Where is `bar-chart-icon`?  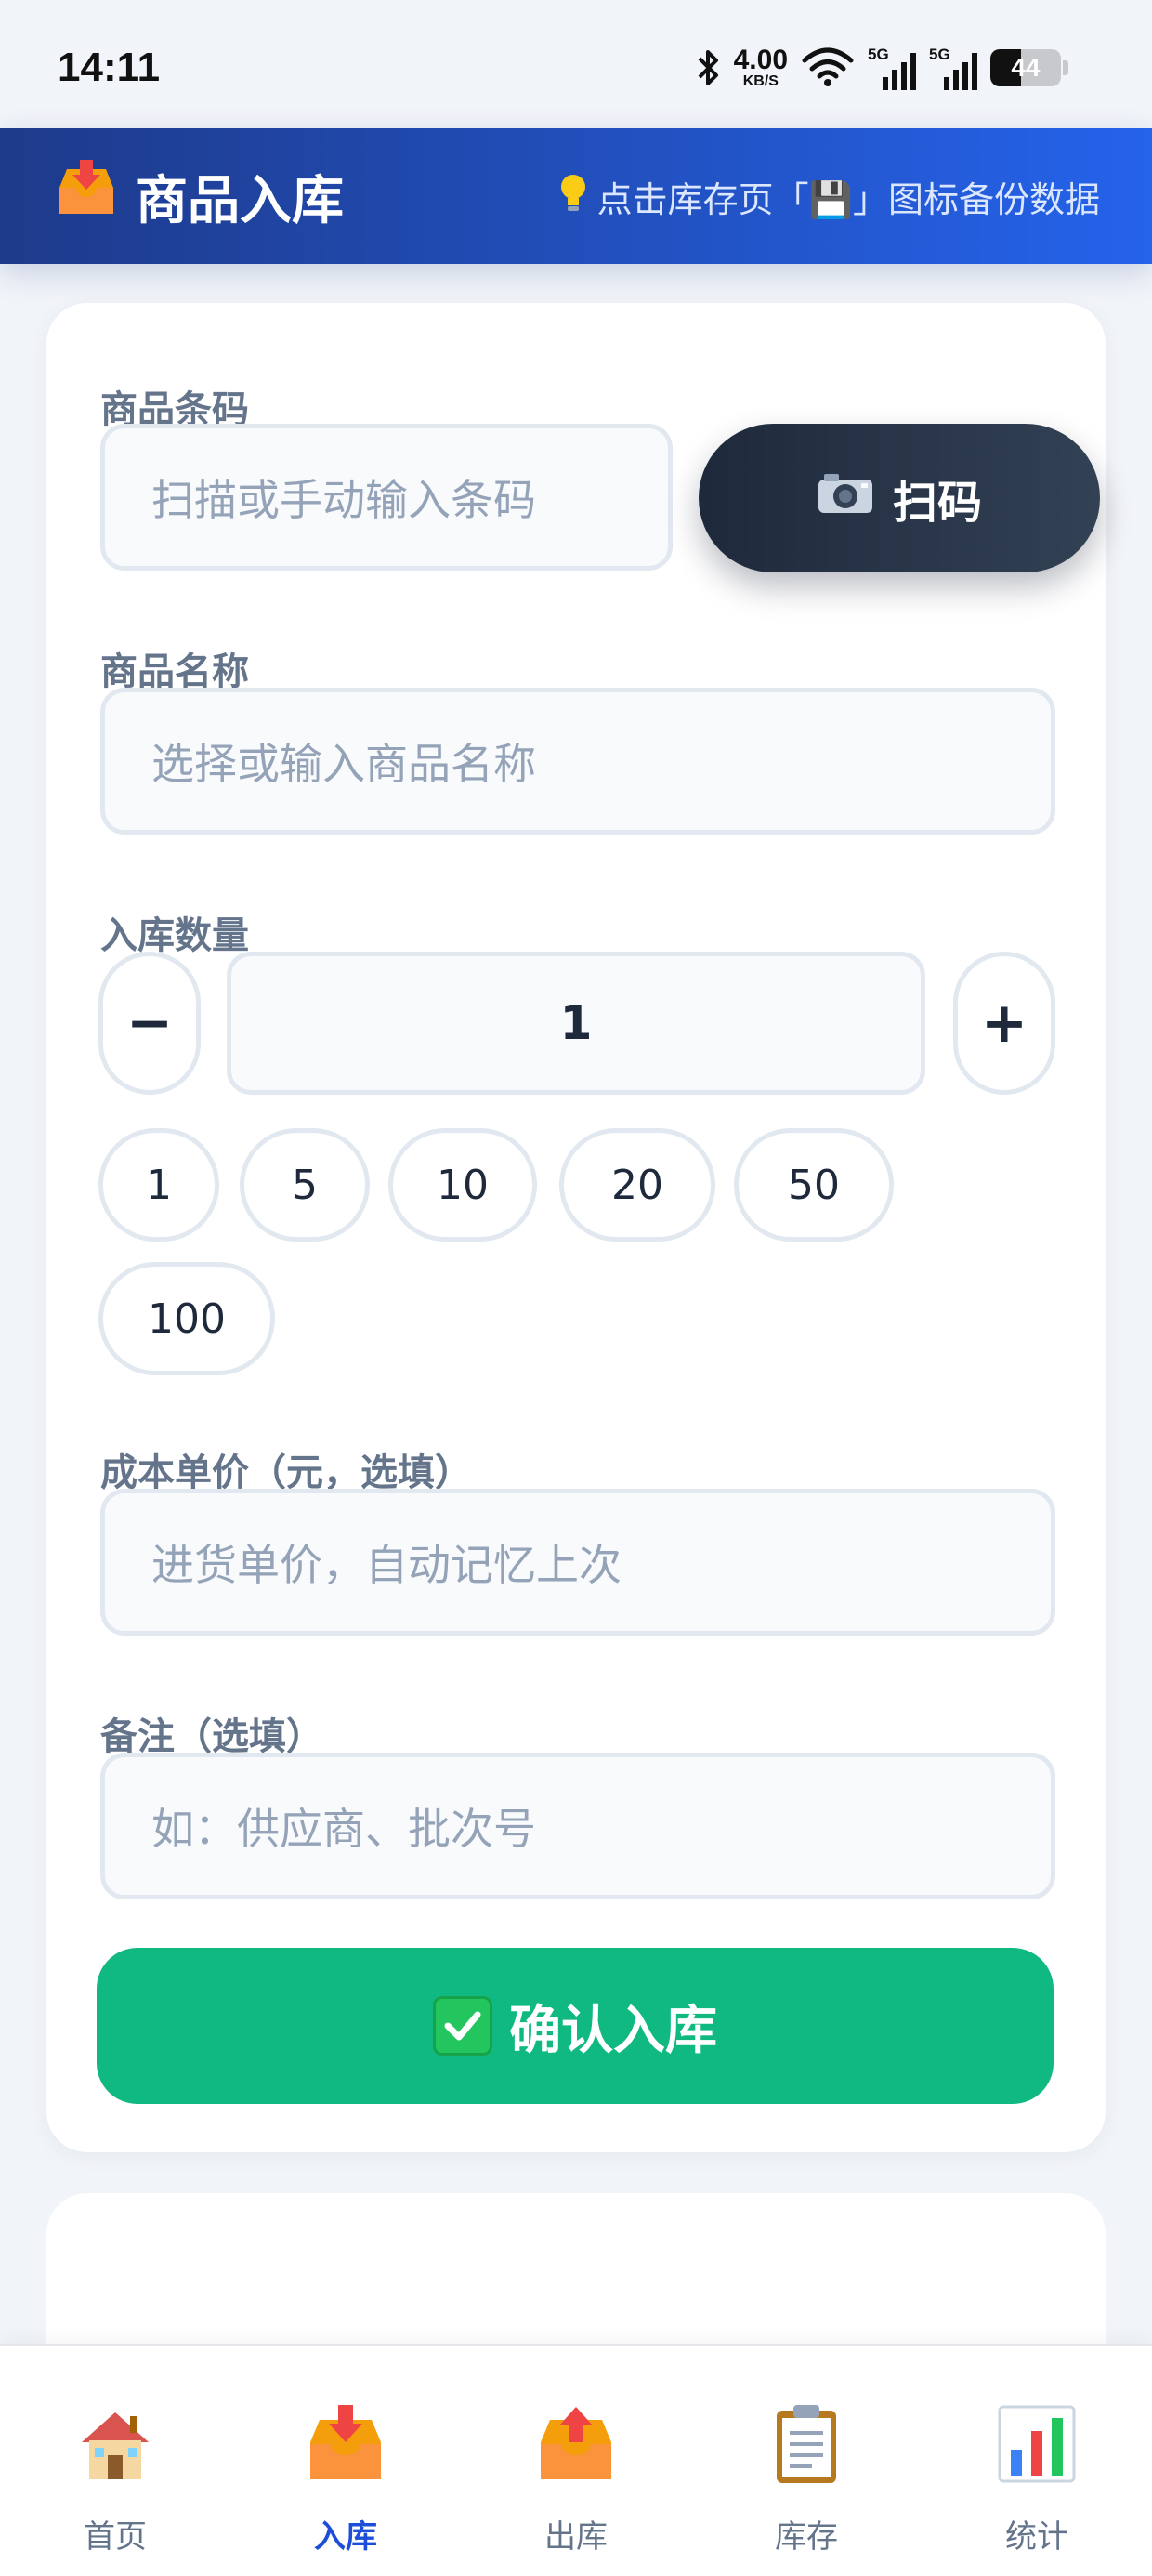
bar-chart-icon is located at coordinates (1037, 2444).